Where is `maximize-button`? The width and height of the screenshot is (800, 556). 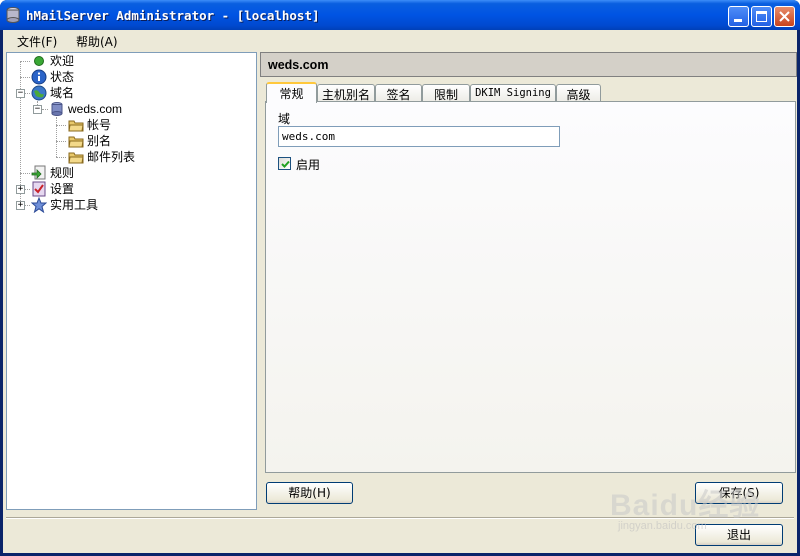
maximize-button is located at coordinates (761, 16).